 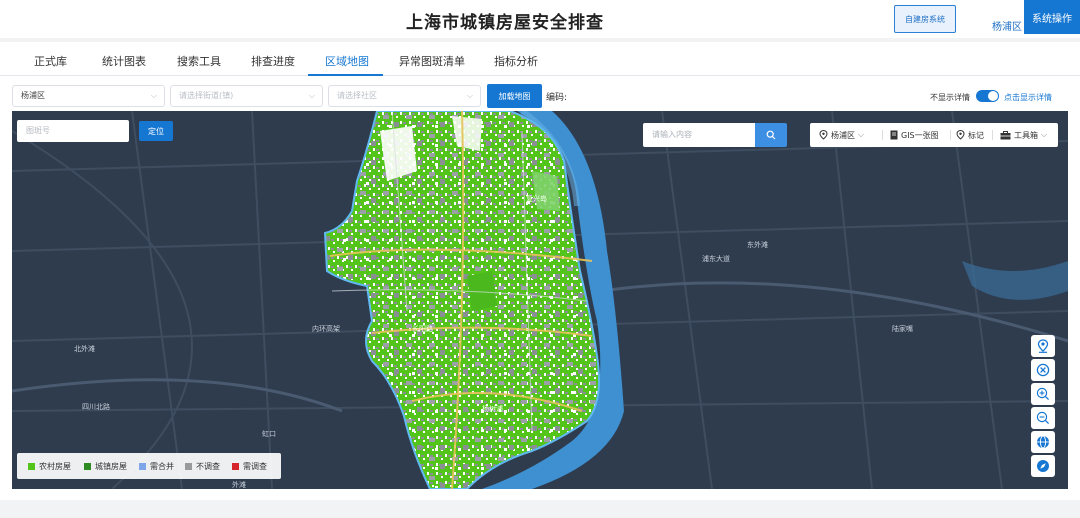 I want to click on clear-circle-icon, so click(x=1043, y=370).